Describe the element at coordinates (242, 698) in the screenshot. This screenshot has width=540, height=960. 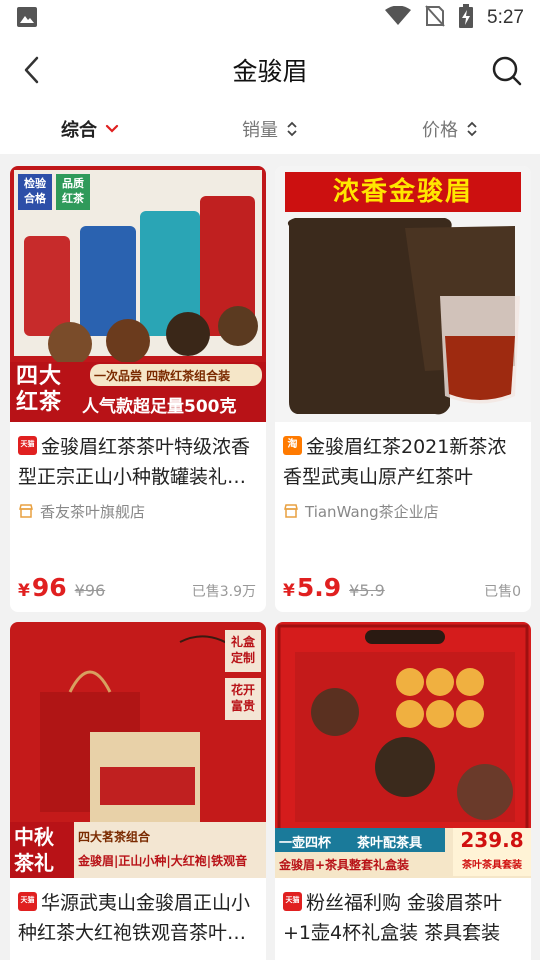
I see `blossom-tag: 花开富贵` at that location.